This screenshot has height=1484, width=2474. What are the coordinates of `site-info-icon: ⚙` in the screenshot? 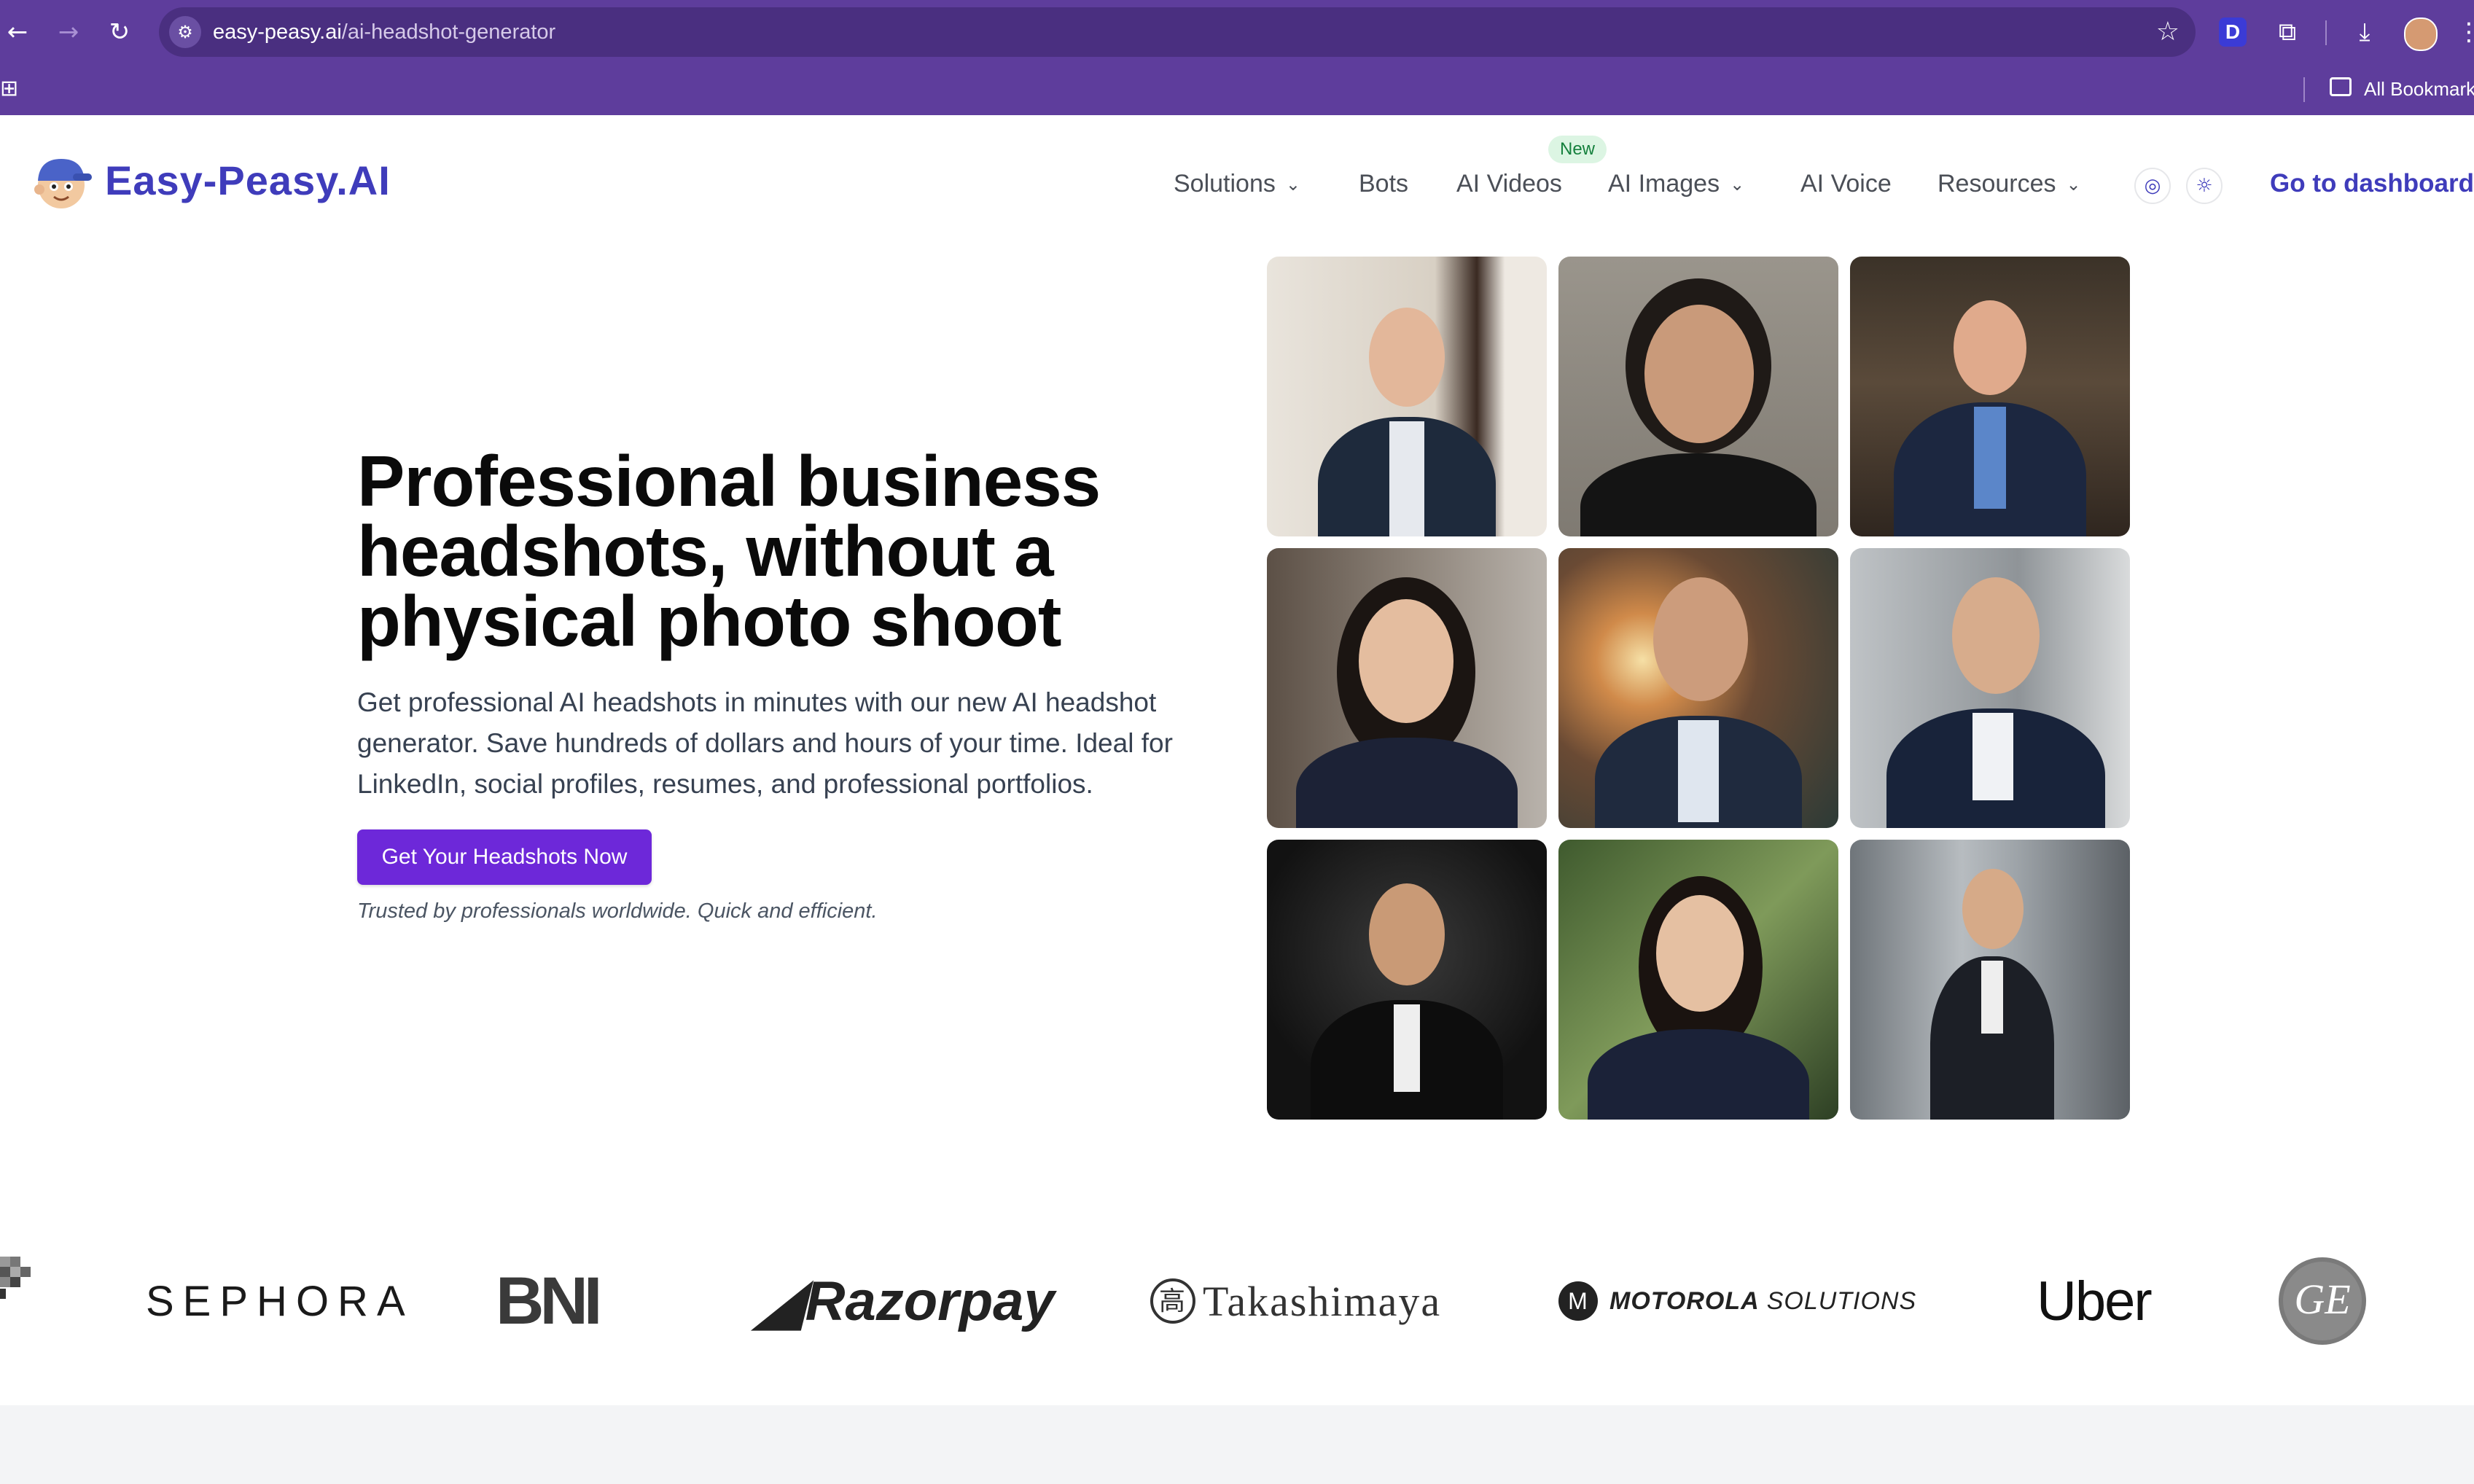 It's located at (185, 32).